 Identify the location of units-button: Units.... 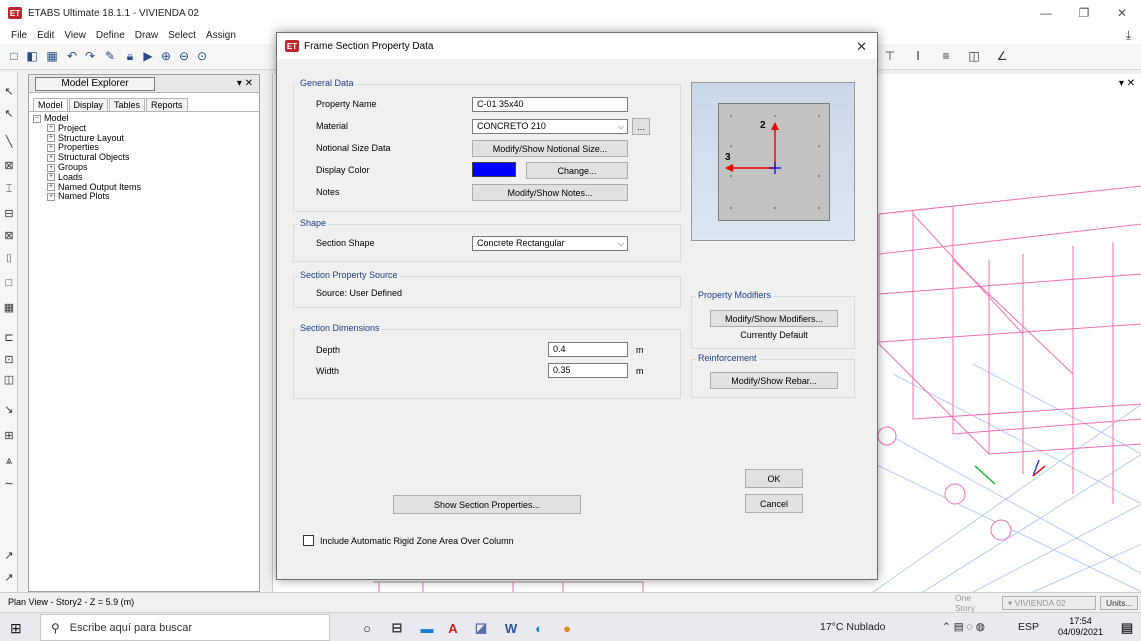
(1119, 603).